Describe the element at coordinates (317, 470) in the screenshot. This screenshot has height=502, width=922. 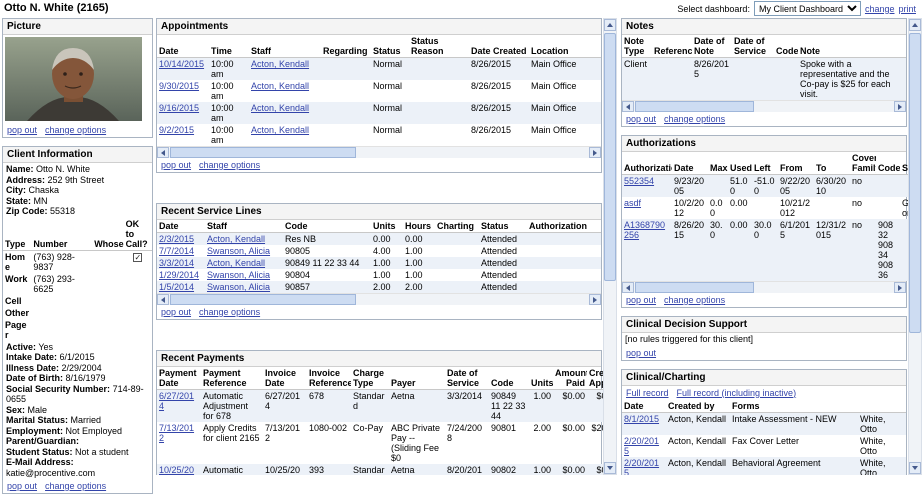
I see `invoice-reference: 393` at that location.